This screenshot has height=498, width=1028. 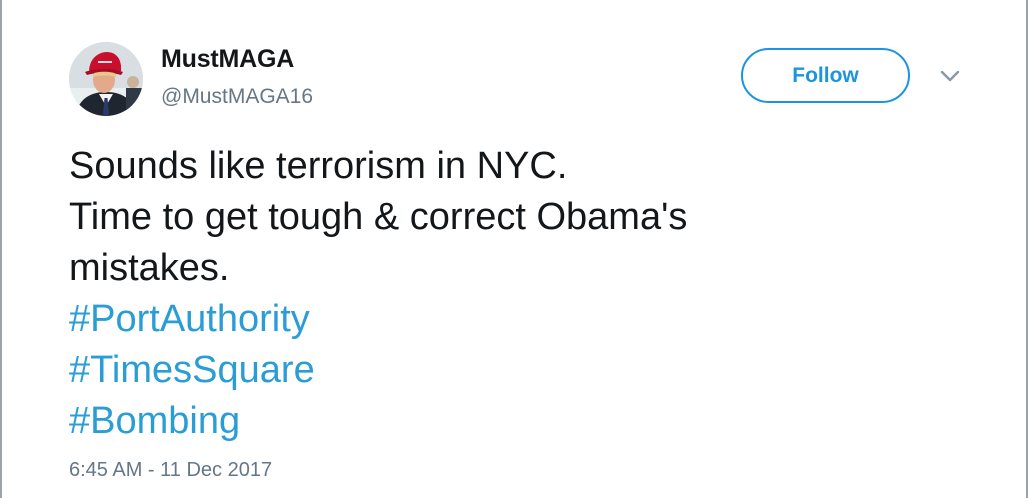 I want to click on hashtag-link: #PortAuthority, so click(x=529, y=319).